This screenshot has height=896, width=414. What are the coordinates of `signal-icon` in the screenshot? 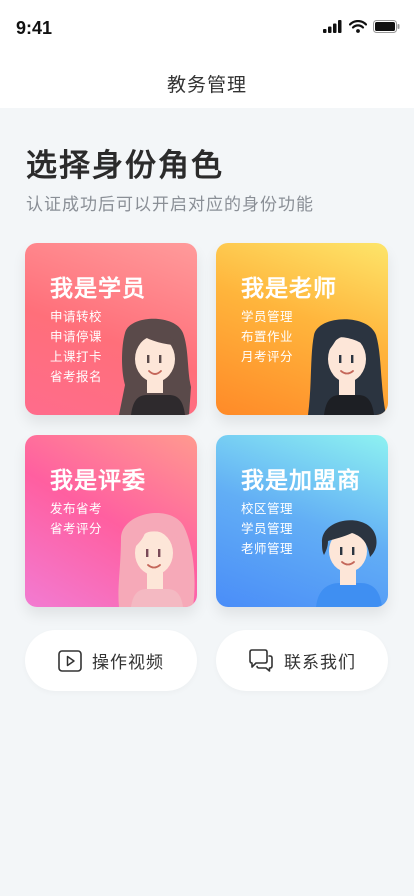 It's located at (332, 26).